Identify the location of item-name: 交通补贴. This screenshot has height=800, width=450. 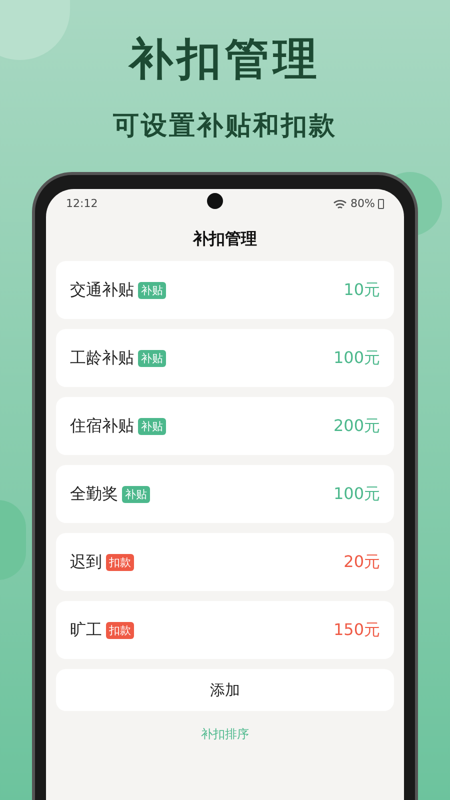
(102, 290).